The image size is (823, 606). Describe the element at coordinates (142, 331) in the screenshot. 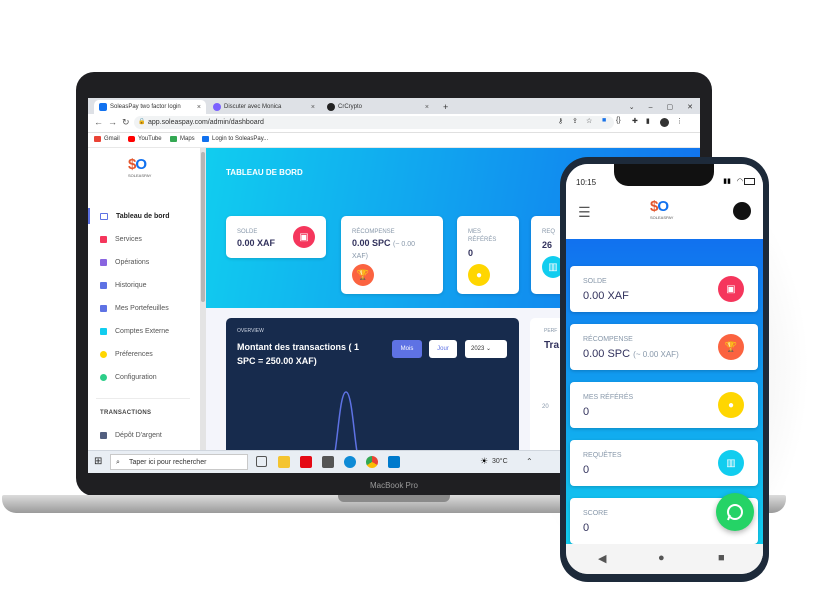

I see `sidebar-item-label: Comptes Externe` at that location.